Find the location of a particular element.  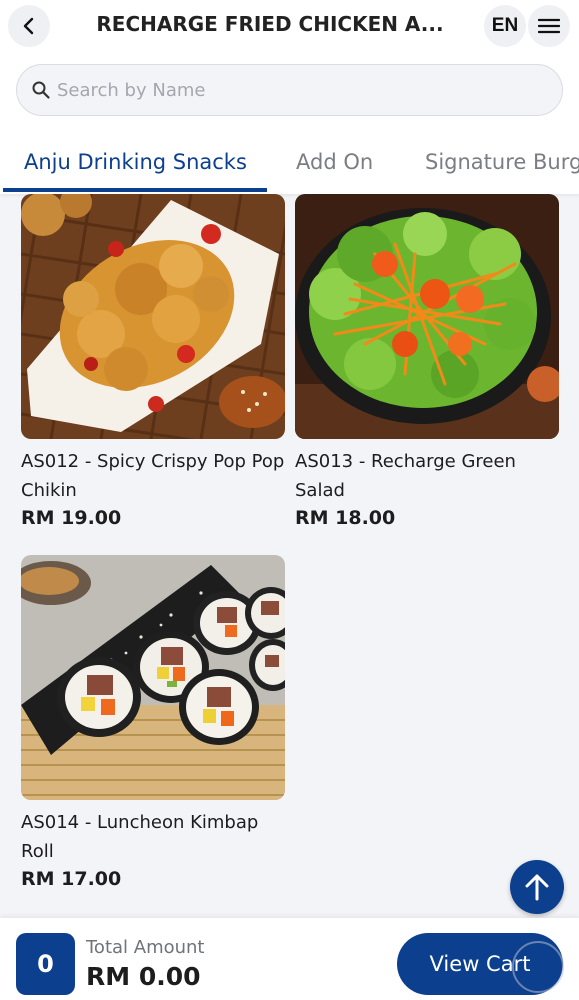

chevron-left-icon is located at coordinates (28, 26).